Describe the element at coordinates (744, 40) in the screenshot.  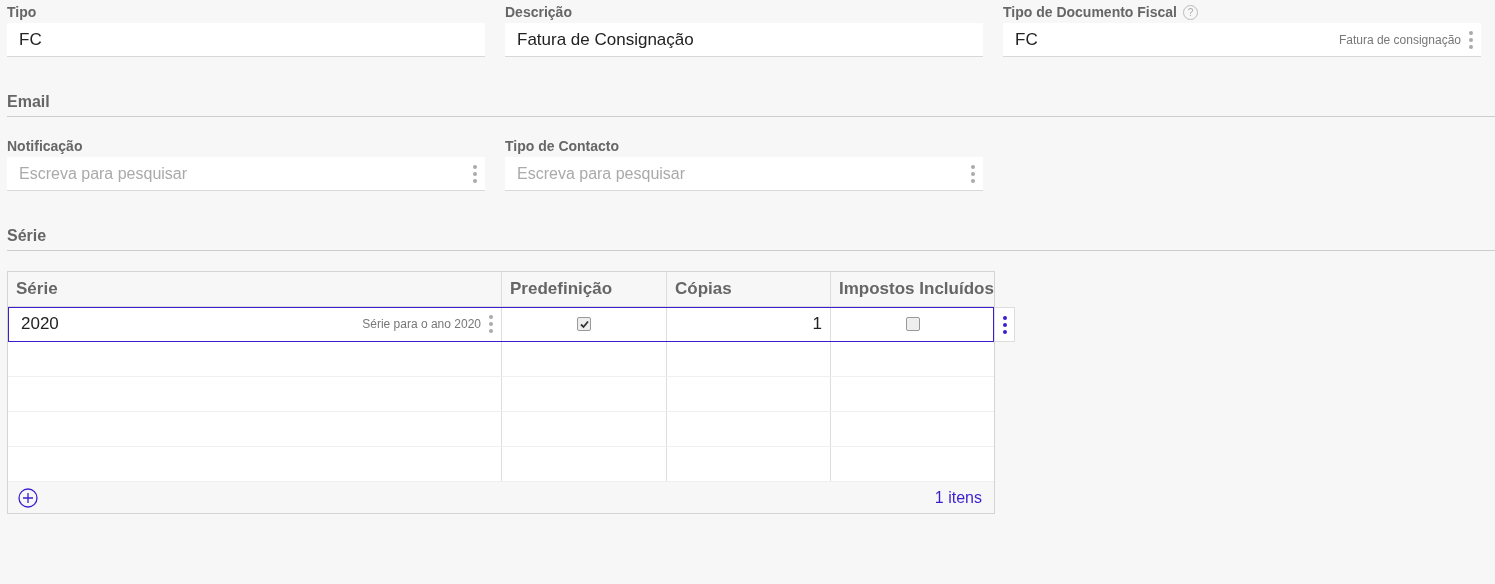
I see `input-field: Fatura de Consignação` at that location.